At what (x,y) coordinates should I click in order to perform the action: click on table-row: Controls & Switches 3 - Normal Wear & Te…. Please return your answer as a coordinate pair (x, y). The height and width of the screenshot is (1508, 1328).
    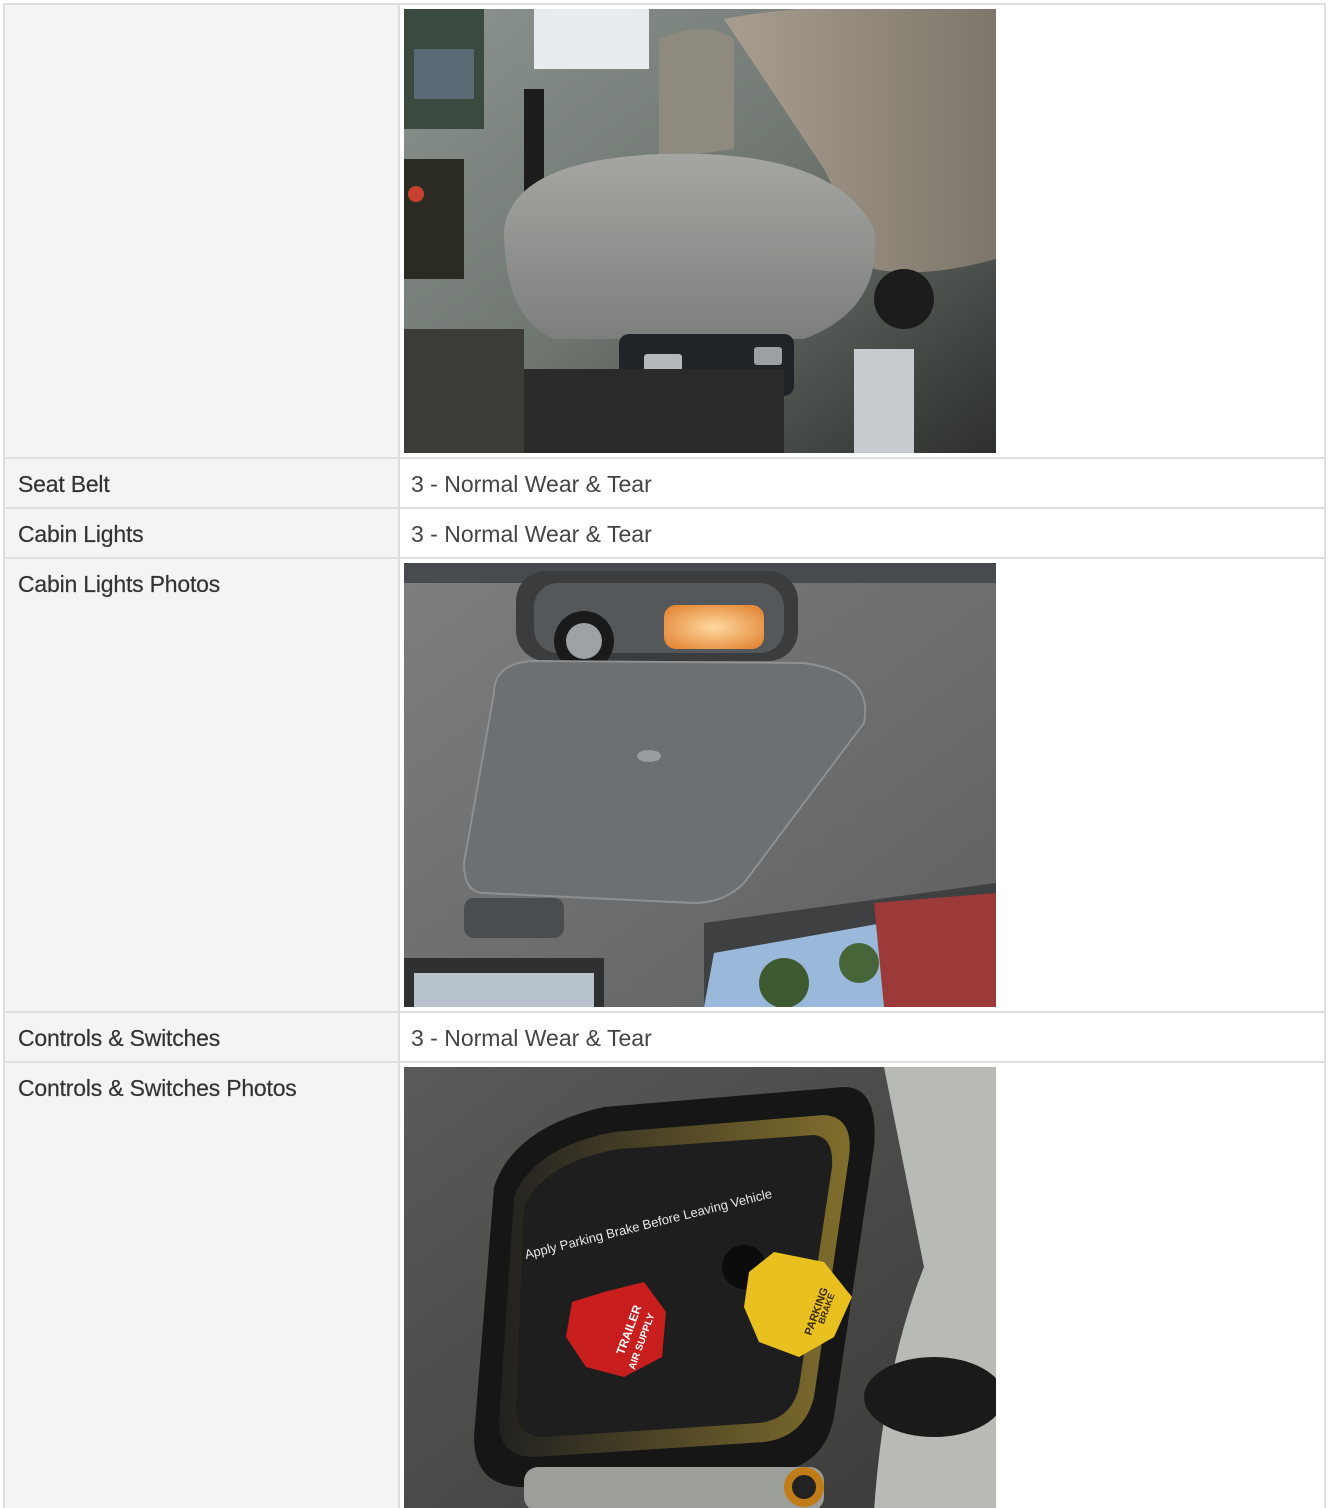
    Looking at the image, I should click on (664, 1037).